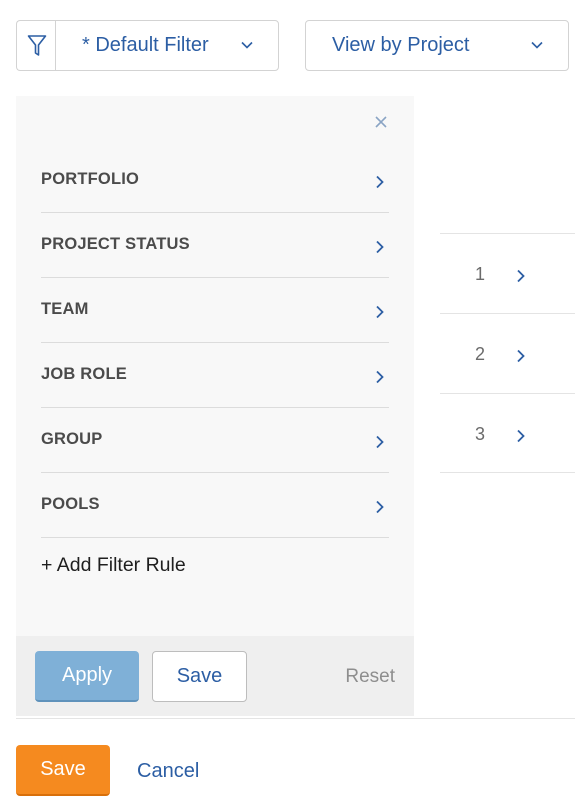 The height and width of the screenshot is (809, 575). I want to click on filter-rule-label: PORTFOLIO, so click(90, 178).